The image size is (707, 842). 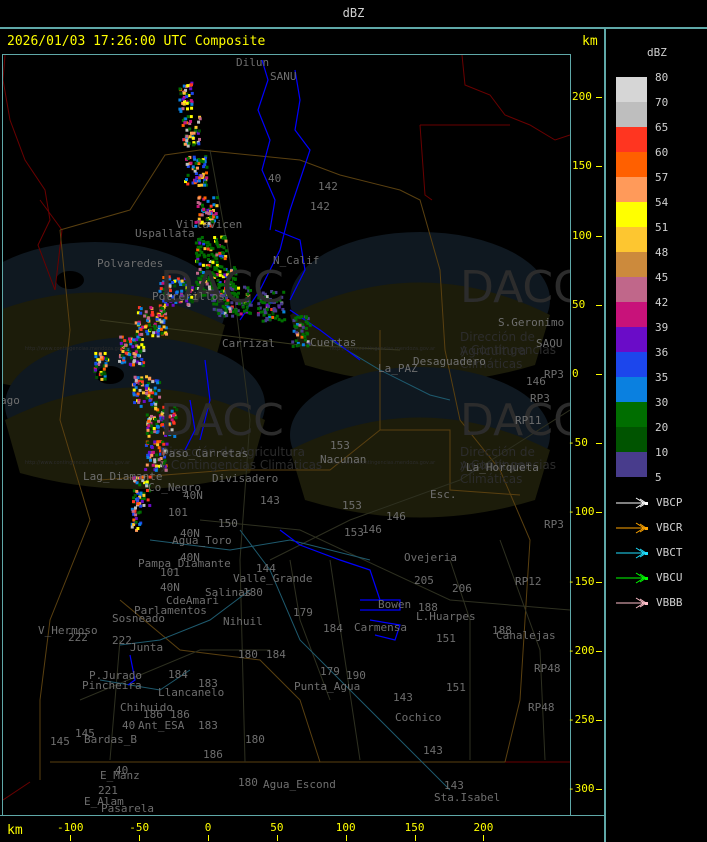 I want to click on x-tick-label: 50, so click(x=277, y=827).